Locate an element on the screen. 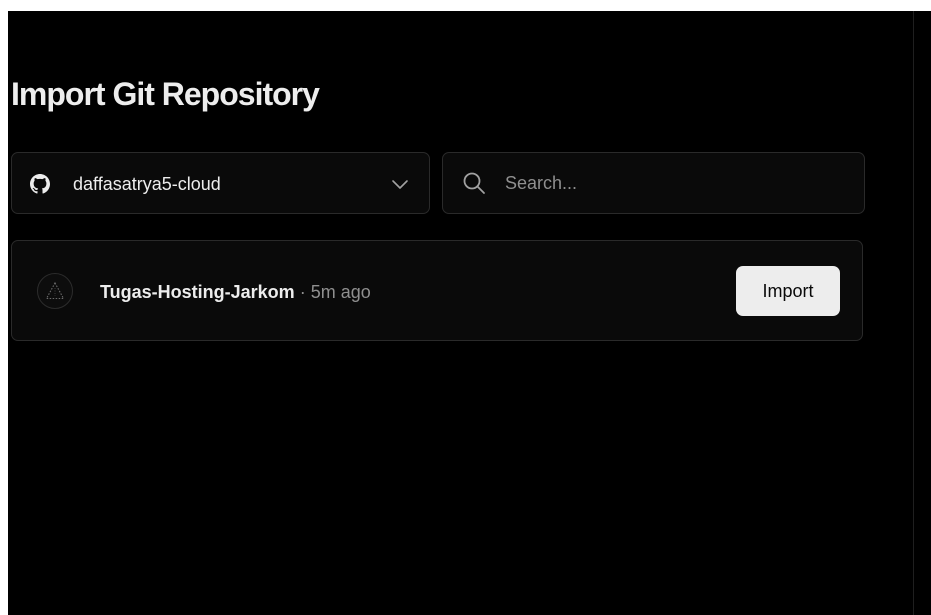 This screenshot has width=931, height=615. search-box is located at coordinates (653, 183).